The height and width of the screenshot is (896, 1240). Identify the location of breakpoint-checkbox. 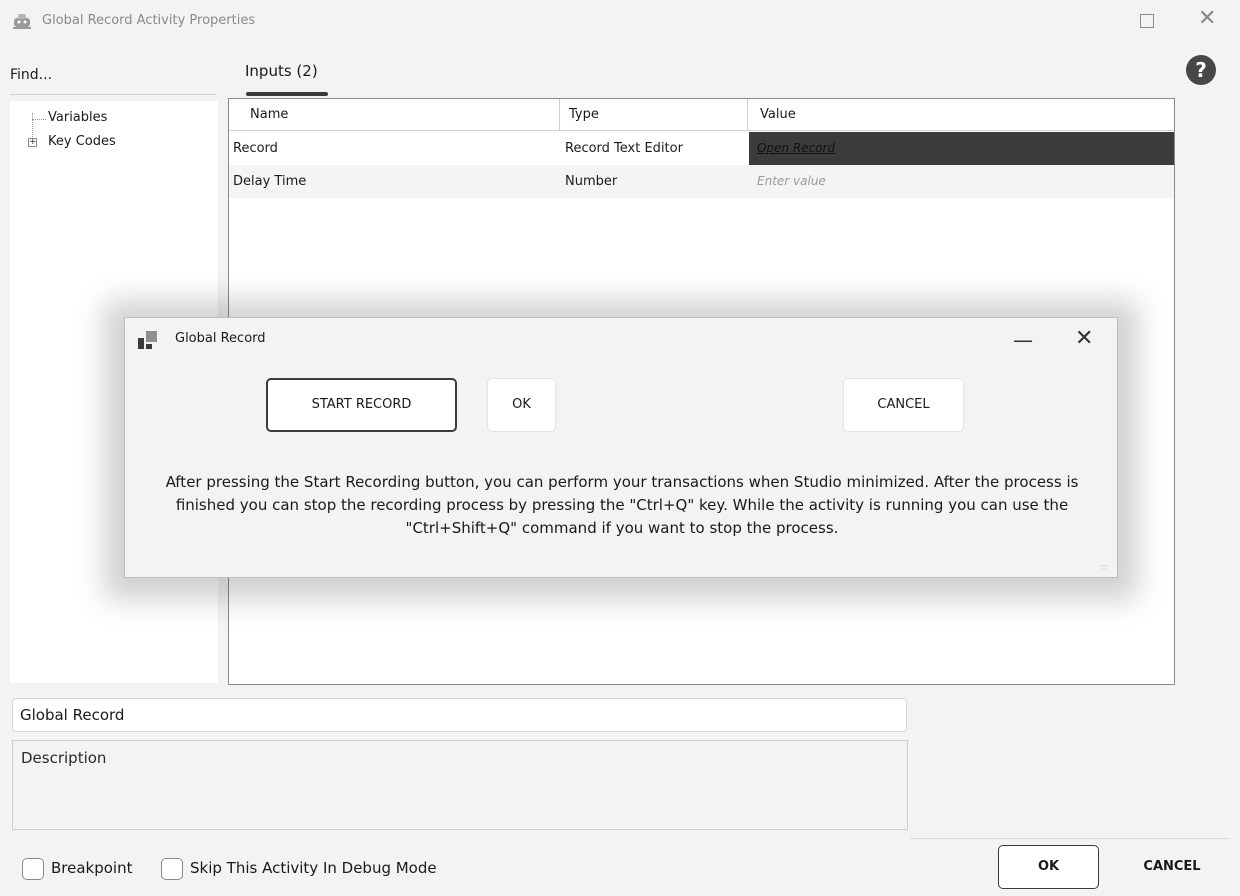
(33, 869).